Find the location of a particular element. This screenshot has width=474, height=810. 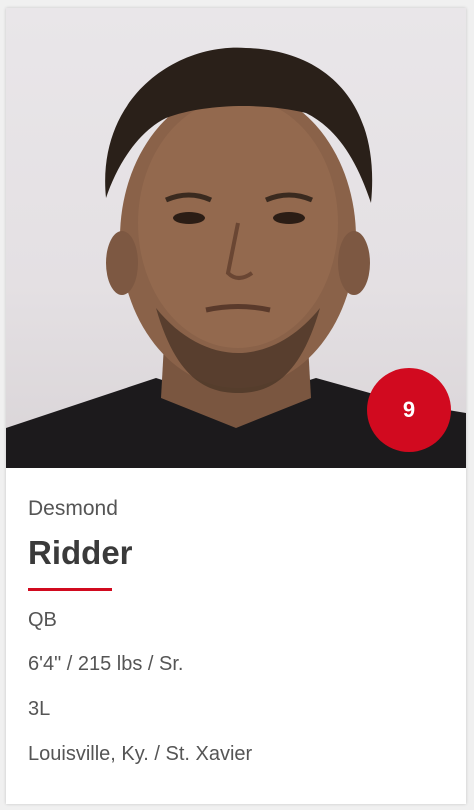

player-hometown: Louisville, Ky. is located at coordinates (88, 754).